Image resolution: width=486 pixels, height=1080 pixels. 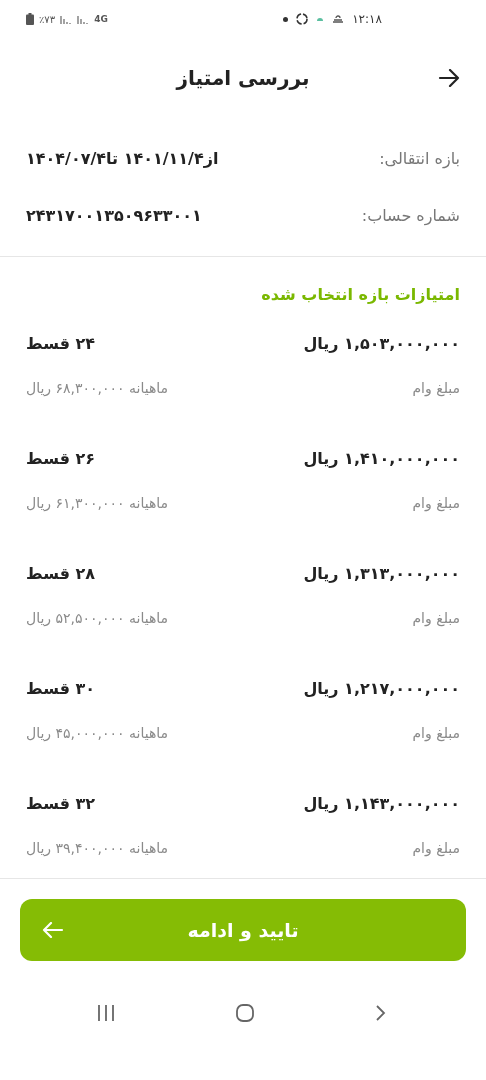 What do you see at coordinates (410, 215) in the screenshot?
I see `info-label: شماره حساب:` at bounding box center [410, 215].